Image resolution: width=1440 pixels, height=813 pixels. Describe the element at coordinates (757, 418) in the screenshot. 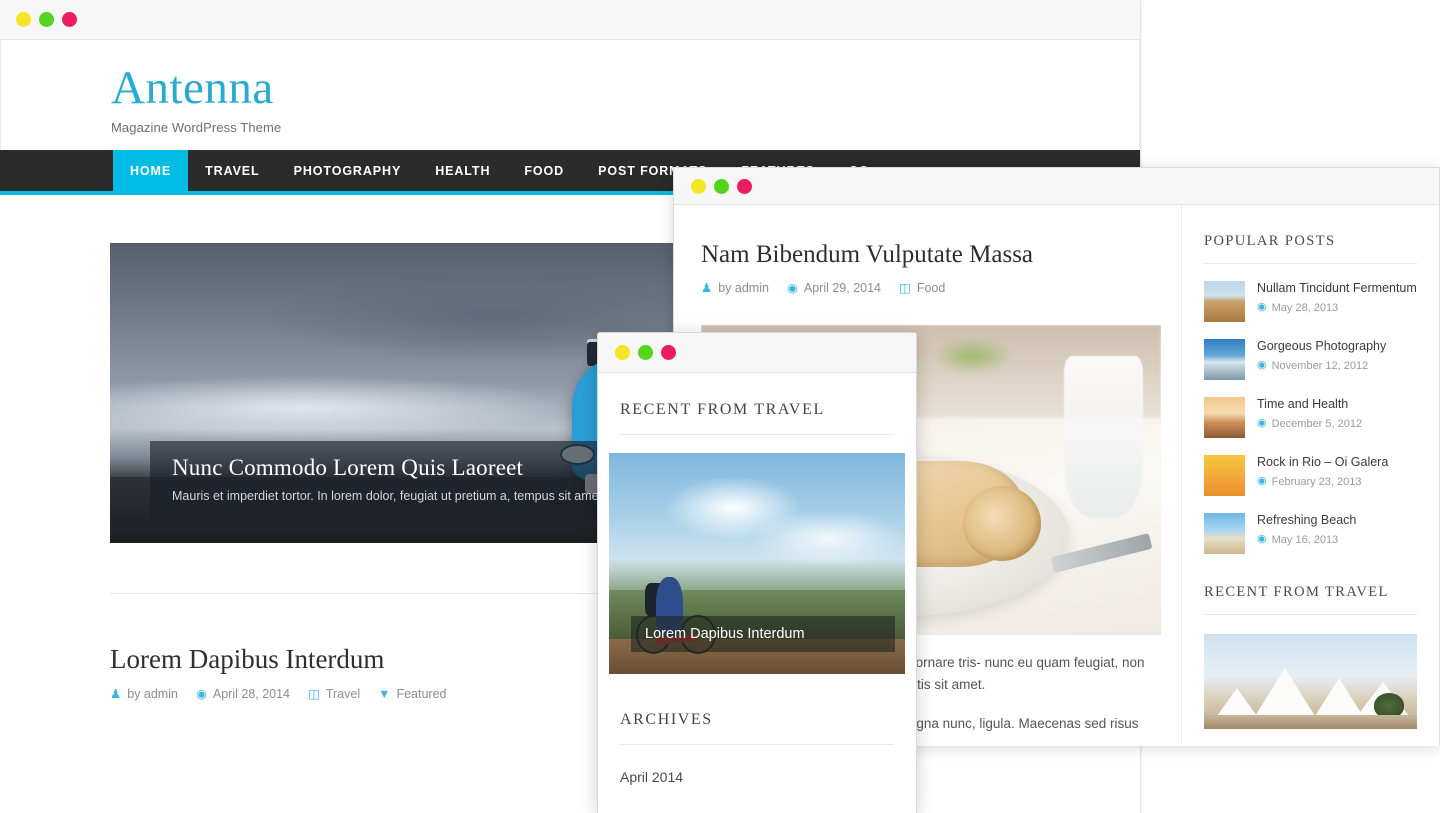

I see `travel-widget-heading: RECENT FROM TRAVEL` at that location.